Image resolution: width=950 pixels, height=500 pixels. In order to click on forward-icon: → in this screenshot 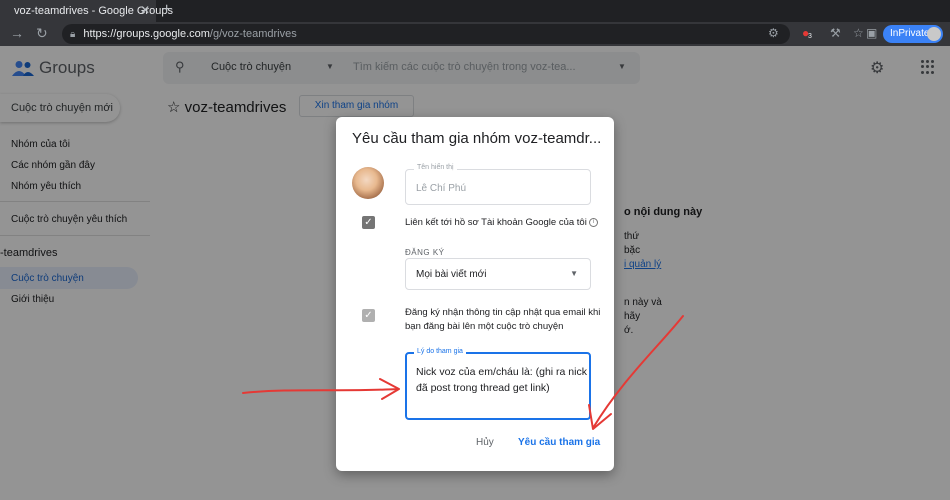, I will do `click(17, 33)`.